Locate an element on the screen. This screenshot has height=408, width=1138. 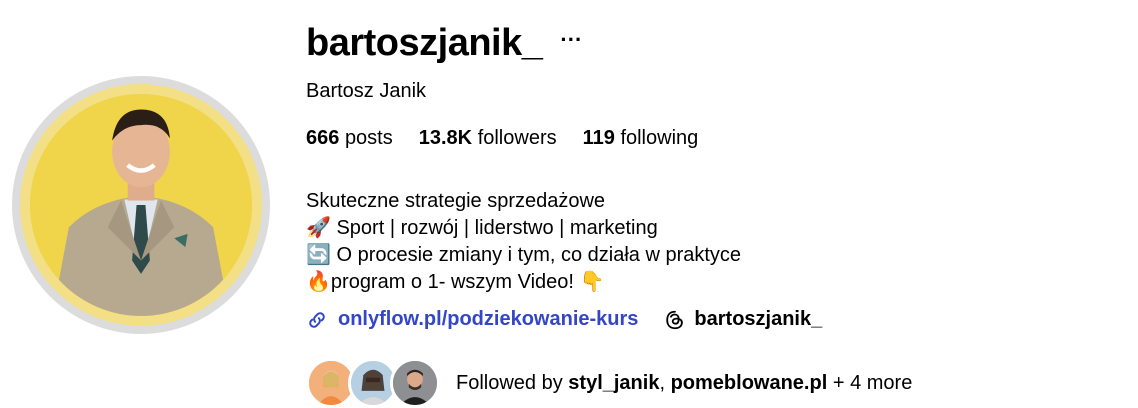
pointing-down-icon: 👇 is located at coordinates (592, 282).